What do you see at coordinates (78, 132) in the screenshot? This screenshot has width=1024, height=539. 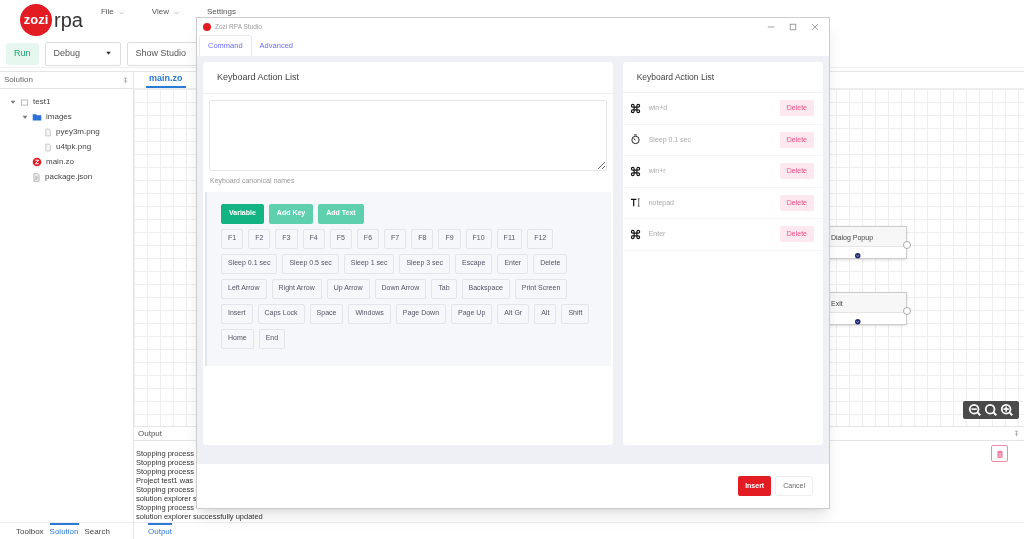 I see `tree-item: pyey3m.png` at bounding box center [78, 132].